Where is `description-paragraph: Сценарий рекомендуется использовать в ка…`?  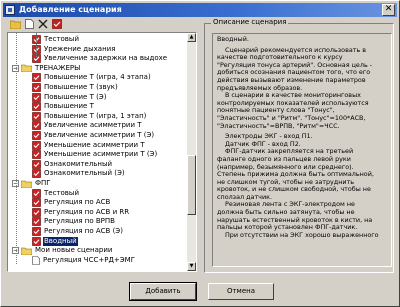 description-paragraph: Сценарий рекомендуется использовать в ка… is located at coordinates (295, 68).